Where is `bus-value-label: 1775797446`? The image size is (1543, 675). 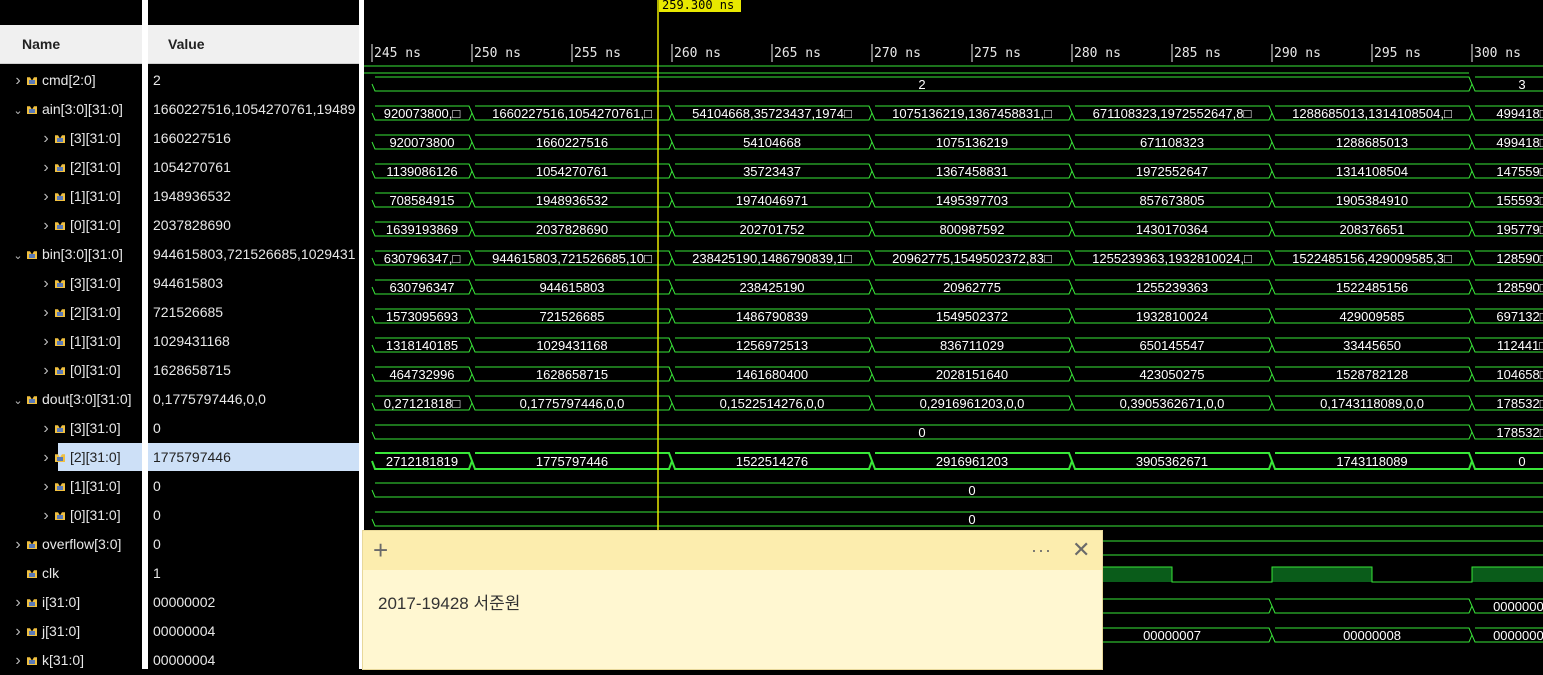
bus-value-label: 1775797446 is located at coordinates (572, 461).